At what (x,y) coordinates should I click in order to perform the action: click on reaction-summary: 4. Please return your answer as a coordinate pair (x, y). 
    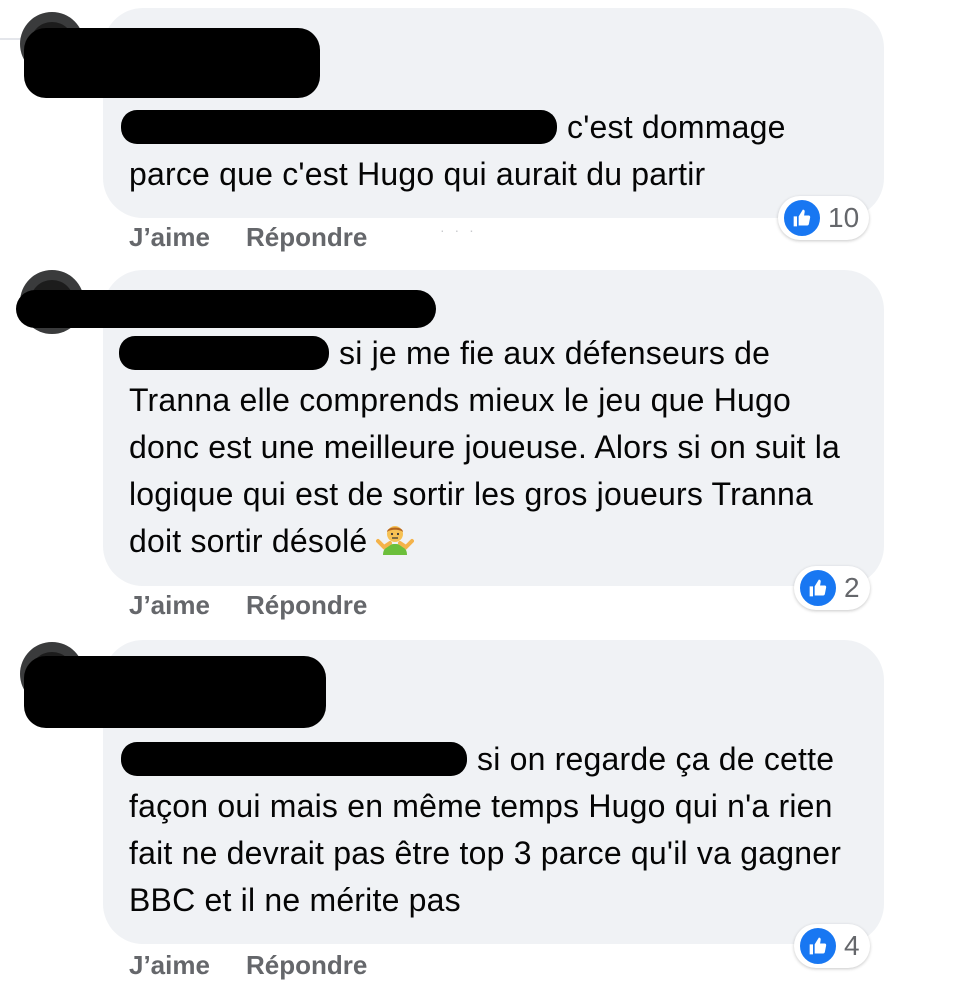
    Looking at the image, I should click on (832, 946).